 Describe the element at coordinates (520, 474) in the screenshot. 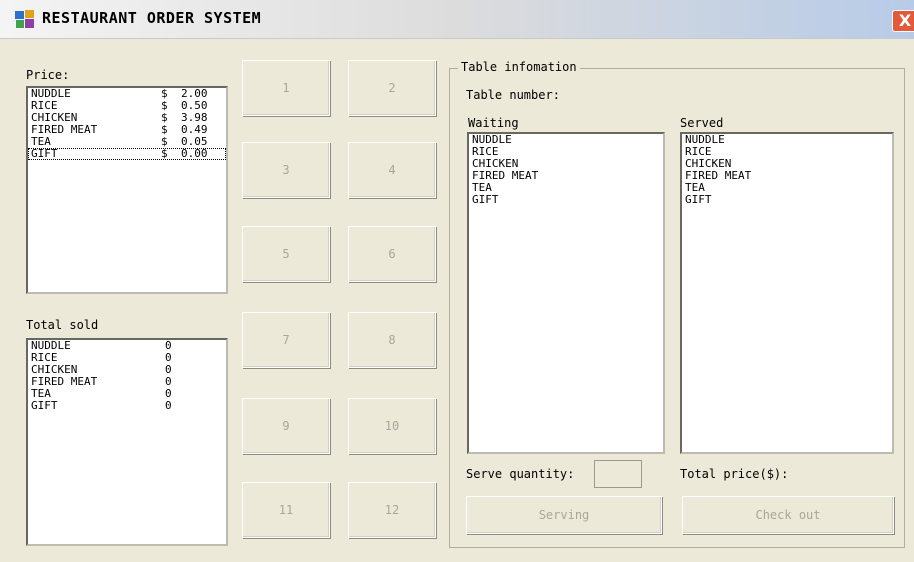

I see `serve-quantity-label: Serve quantity:` at that location.